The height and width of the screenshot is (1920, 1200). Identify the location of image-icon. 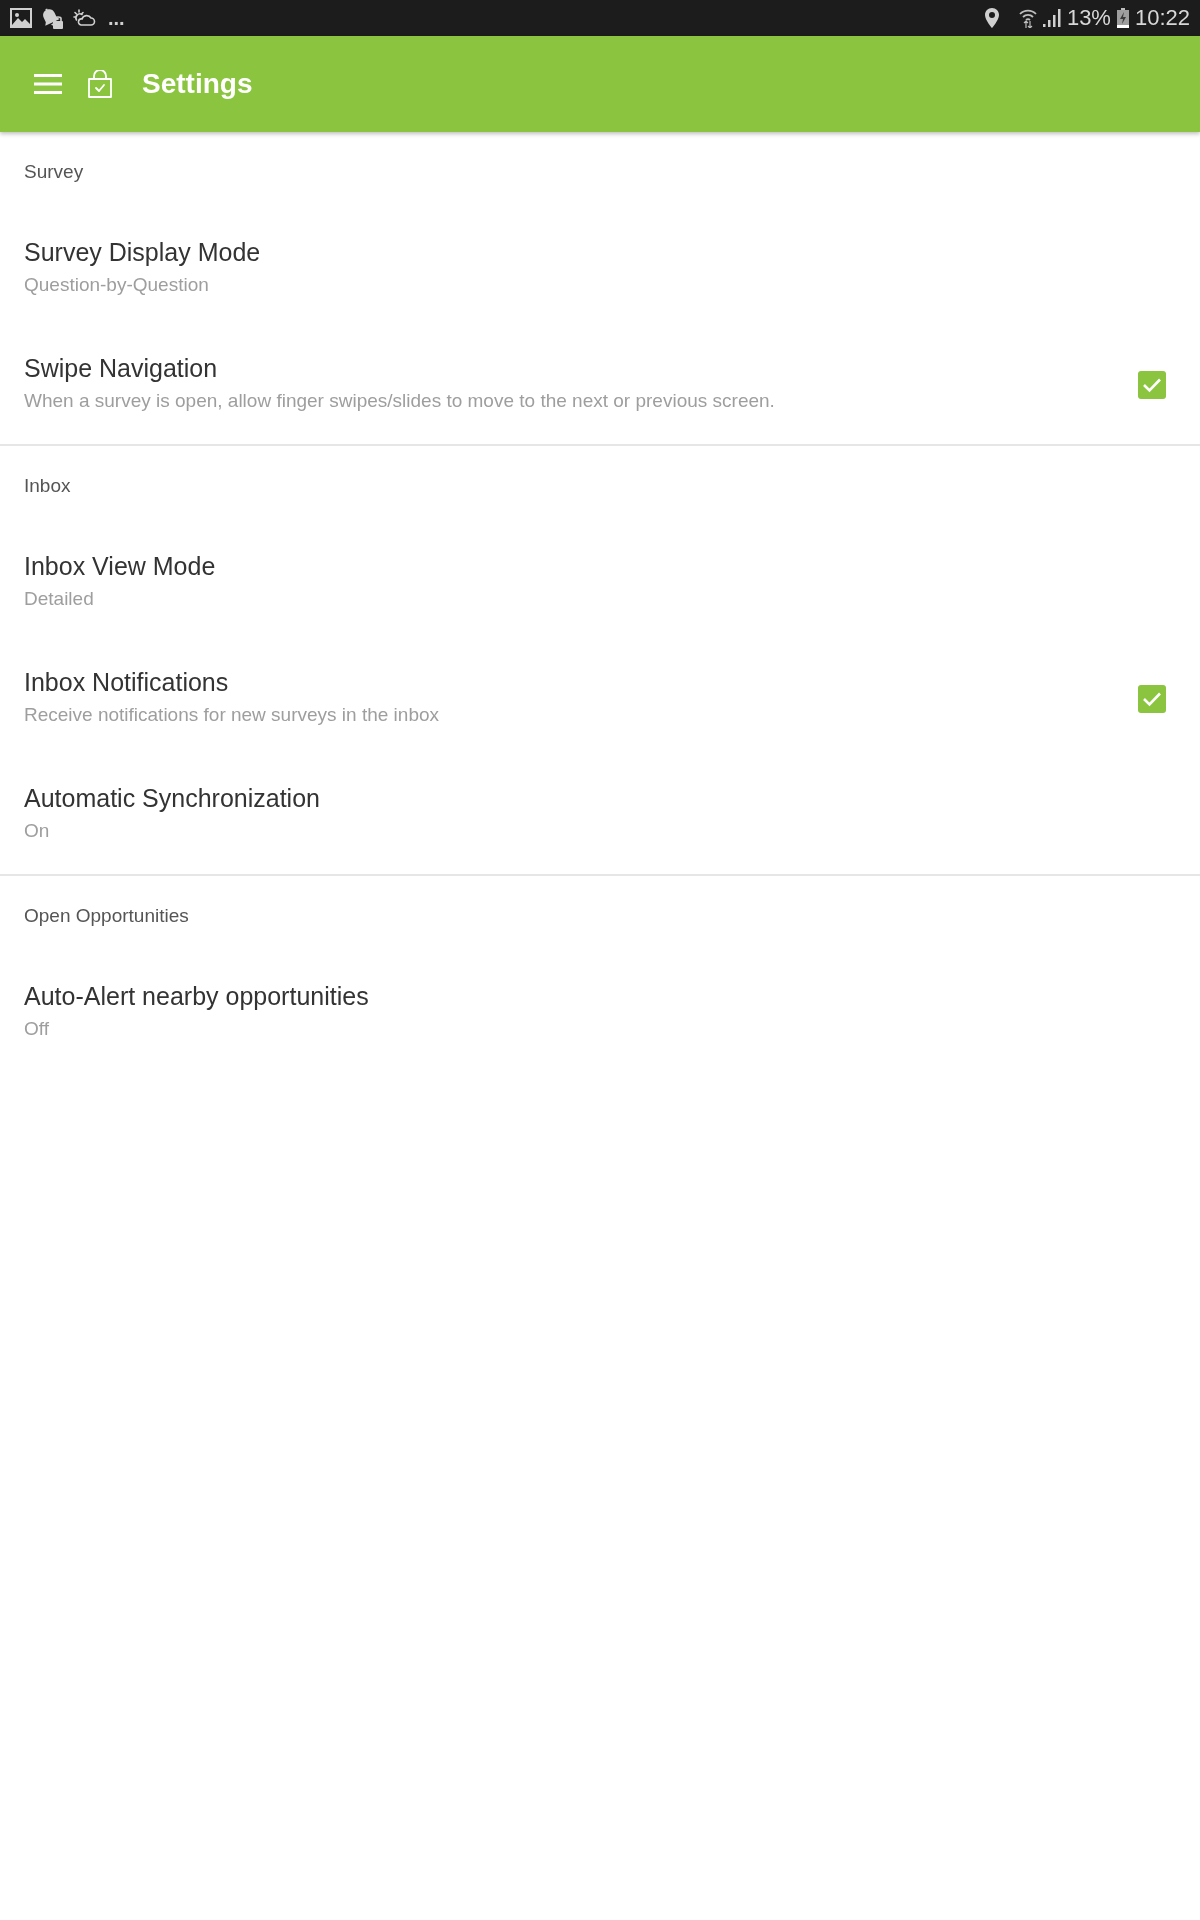
(21, 18).